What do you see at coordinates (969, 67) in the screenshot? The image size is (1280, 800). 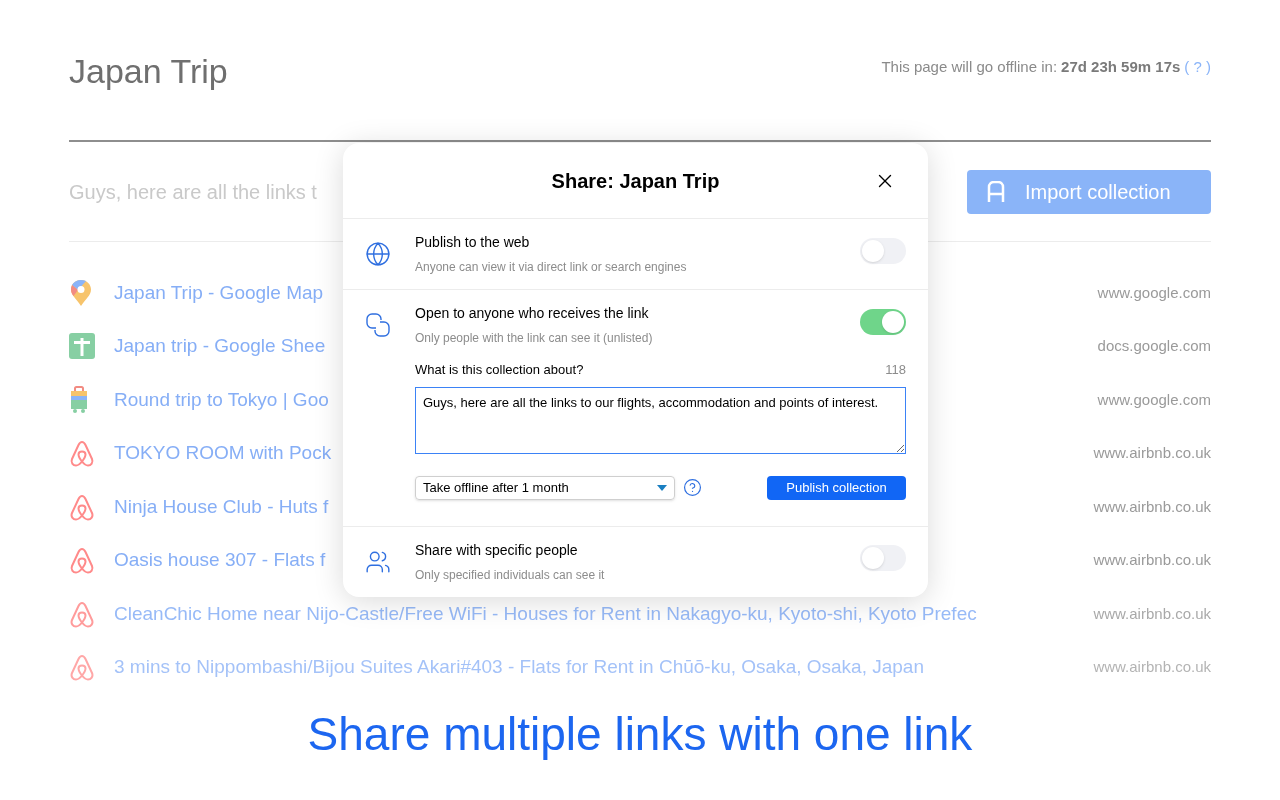 I see `offline-notice: This page will go offline in:` at bounding box center [969, 67].